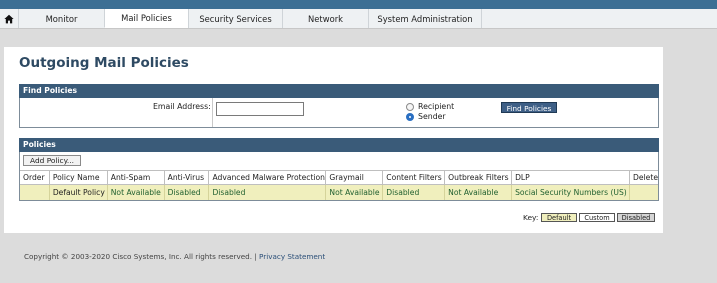  Describe the element at coordinates (292, 256) in the screenshot. I see `privacy-statement-link: Privacy Statement` at that location.